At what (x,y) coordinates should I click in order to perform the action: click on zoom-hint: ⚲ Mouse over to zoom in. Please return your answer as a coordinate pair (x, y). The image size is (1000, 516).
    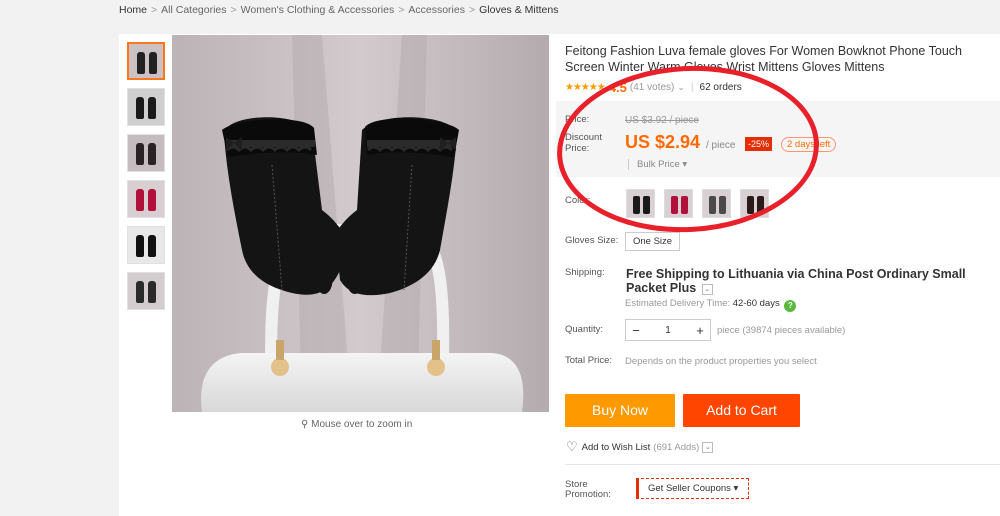
    Looking at the image, I should click on (356, 424).